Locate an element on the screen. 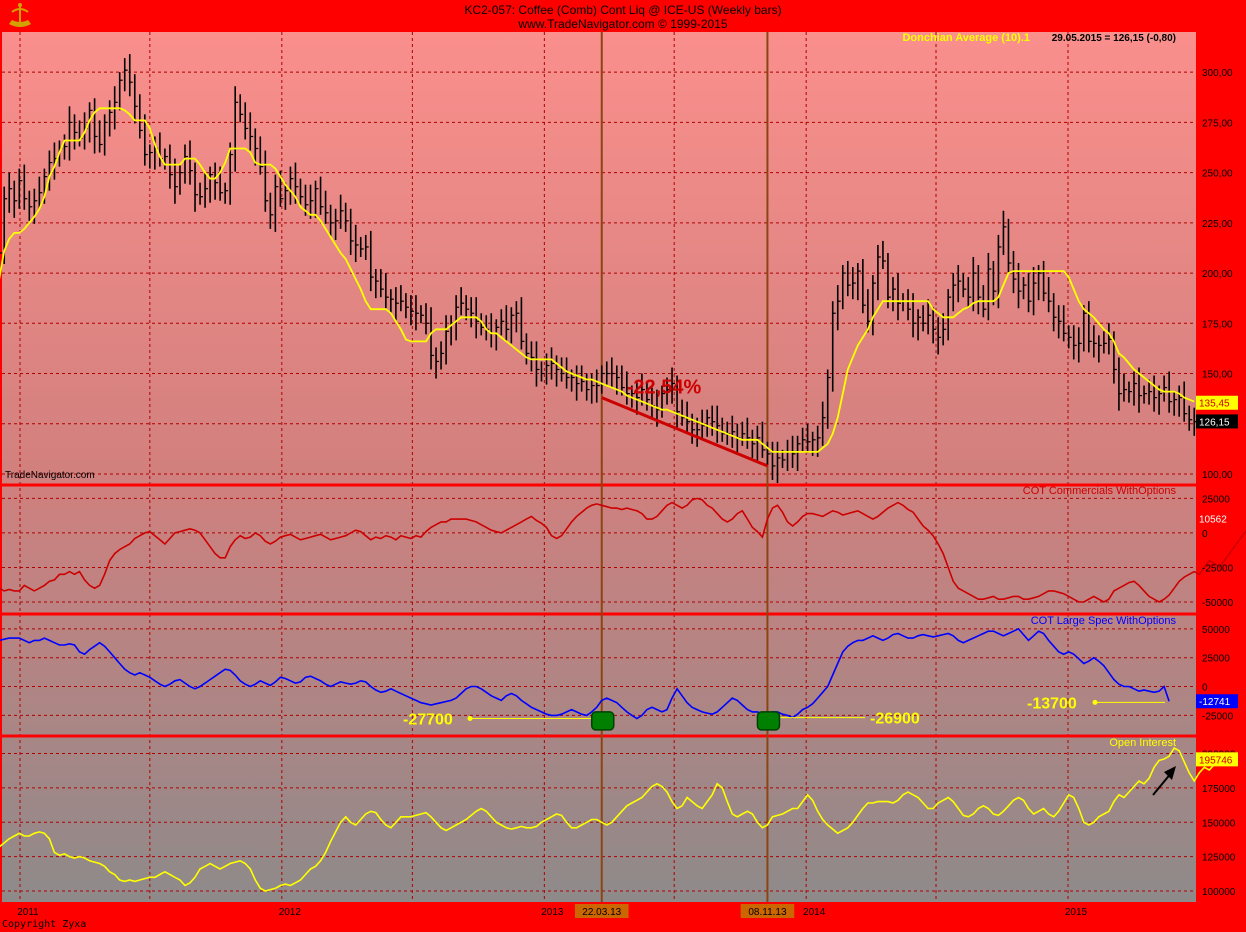  y-tick-label: 225,00 is located at coordinates (1217, 224).